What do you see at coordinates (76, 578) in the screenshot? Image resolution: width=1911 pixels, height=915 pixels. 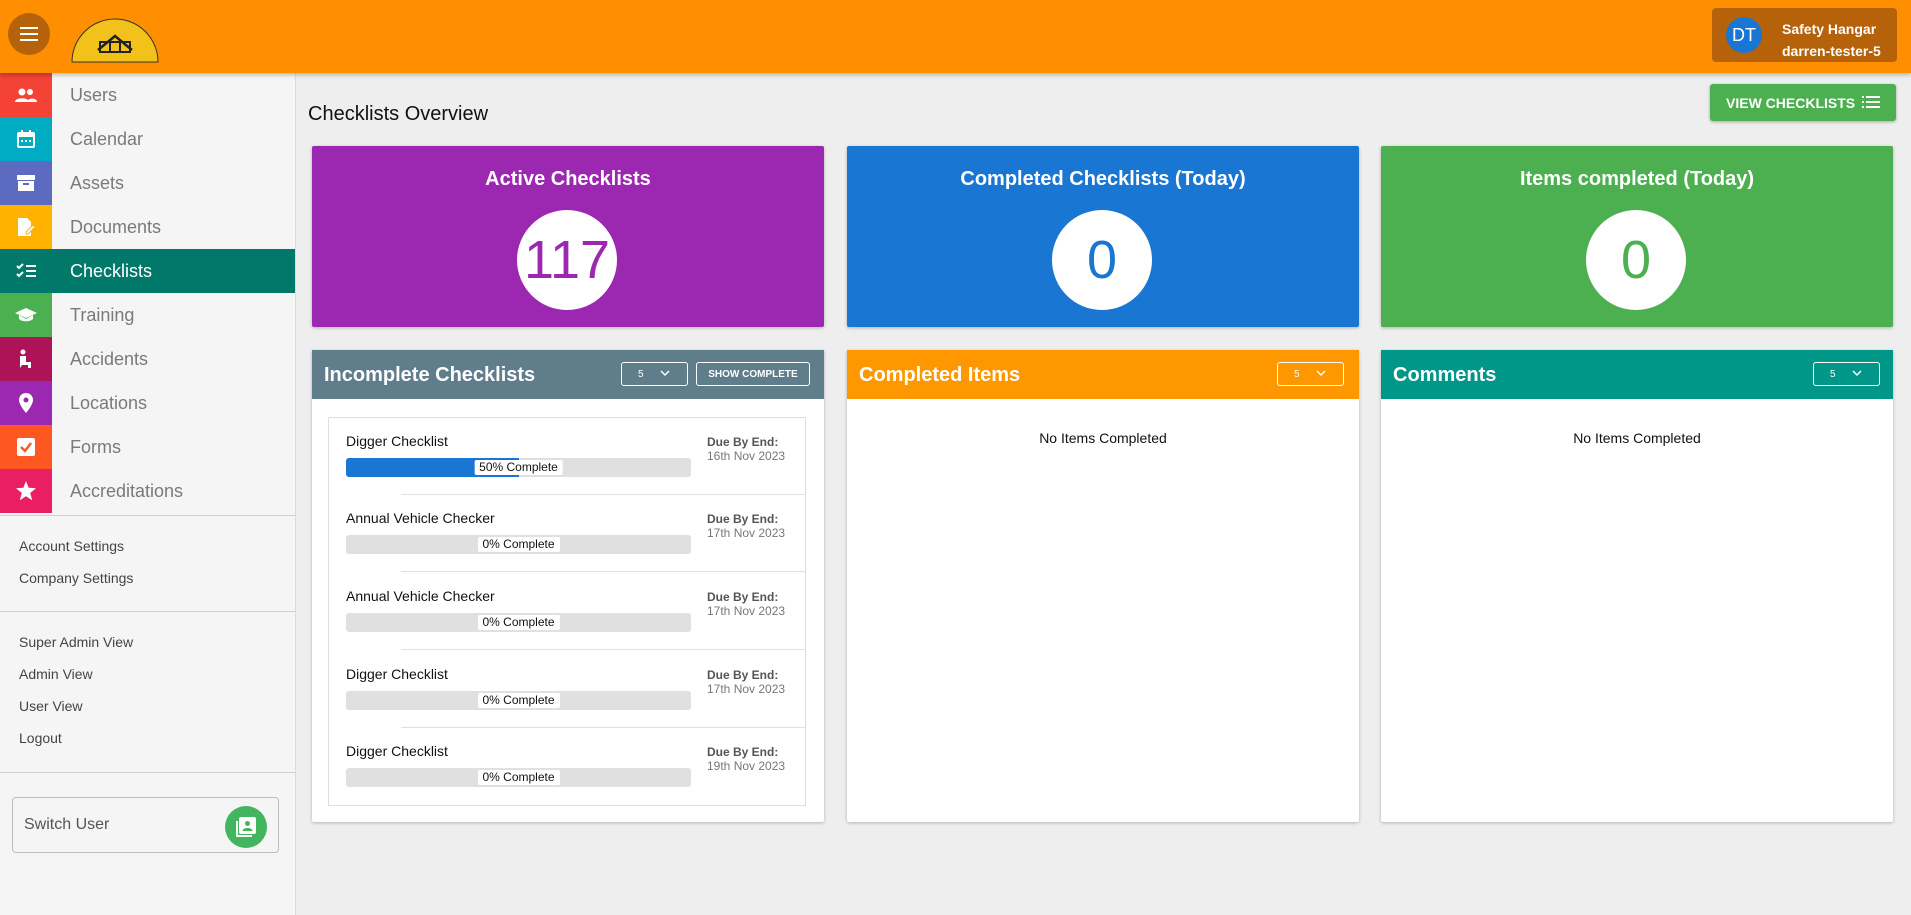 I see `company-settings-link: Company Settings` at bounding box center [76, 578].